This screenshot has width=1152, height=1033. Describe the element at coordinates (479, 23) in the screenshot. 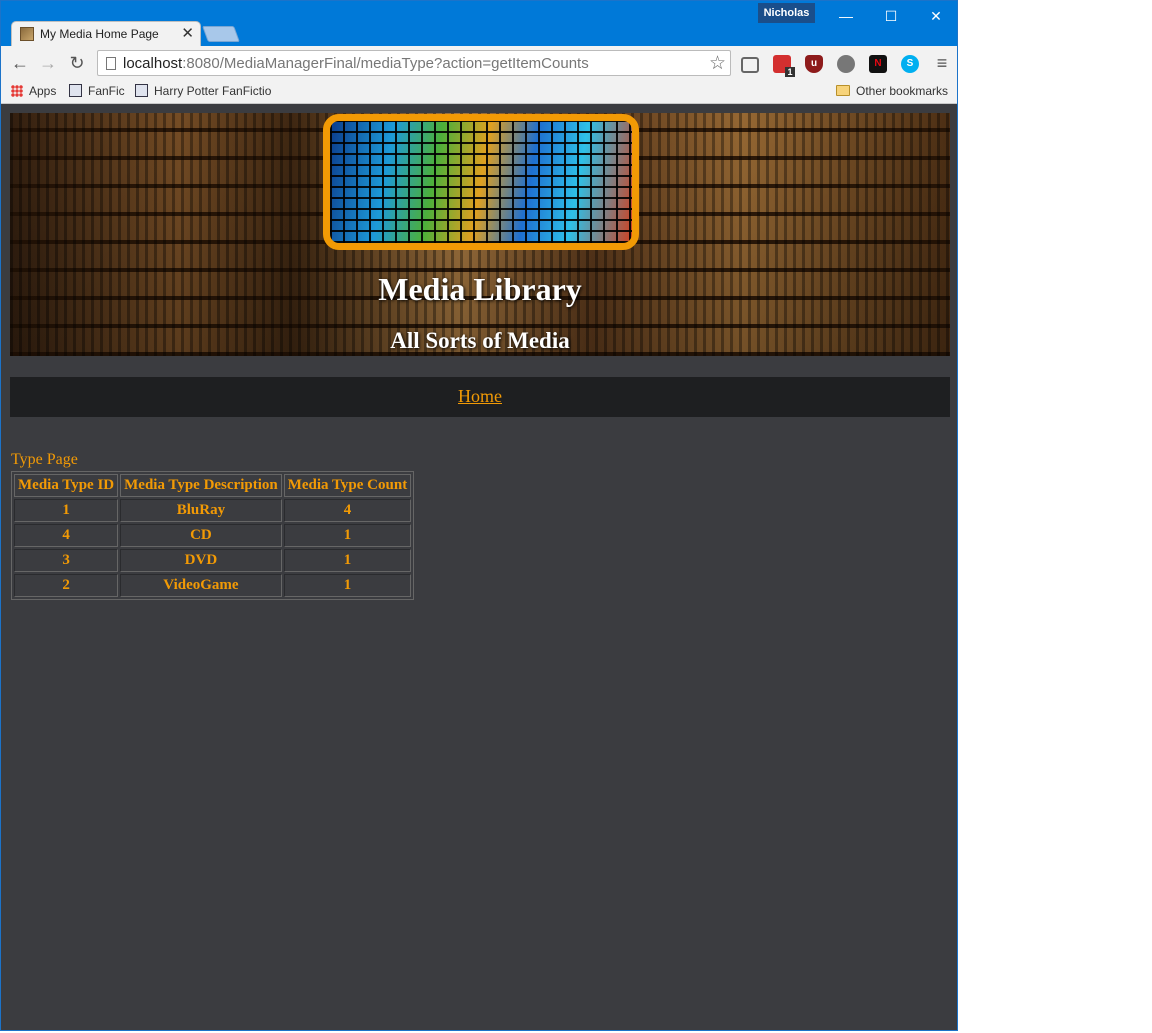

I see `title-bar: My Media Home Page ✕ Nicholas — ☐ ✕` at that location.